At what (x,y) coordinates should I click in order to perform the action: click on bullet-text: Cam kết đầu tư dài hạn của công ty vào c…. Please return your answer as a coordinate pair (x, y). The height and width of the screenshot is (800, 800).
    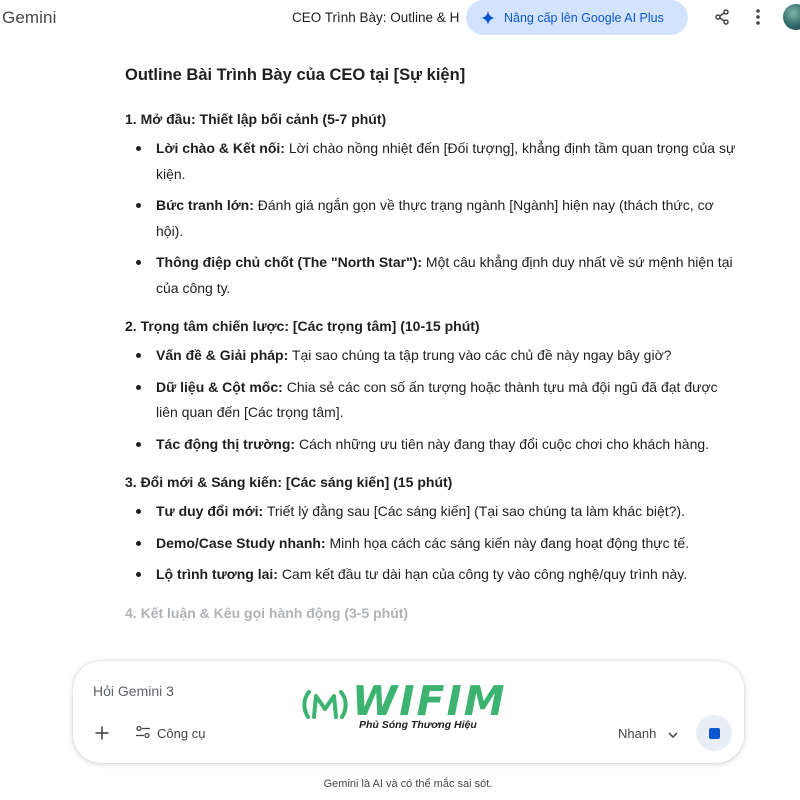
    Looking at the image, I should click on (482, 574).